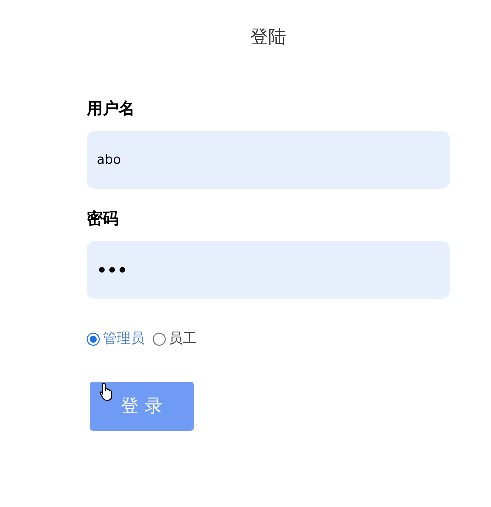 This screenshot has height=507, width=491. What do you see at coordinates (268, 38) in the screenshot?
I see `page-title: 登陆` at bounding box center [268, 38].